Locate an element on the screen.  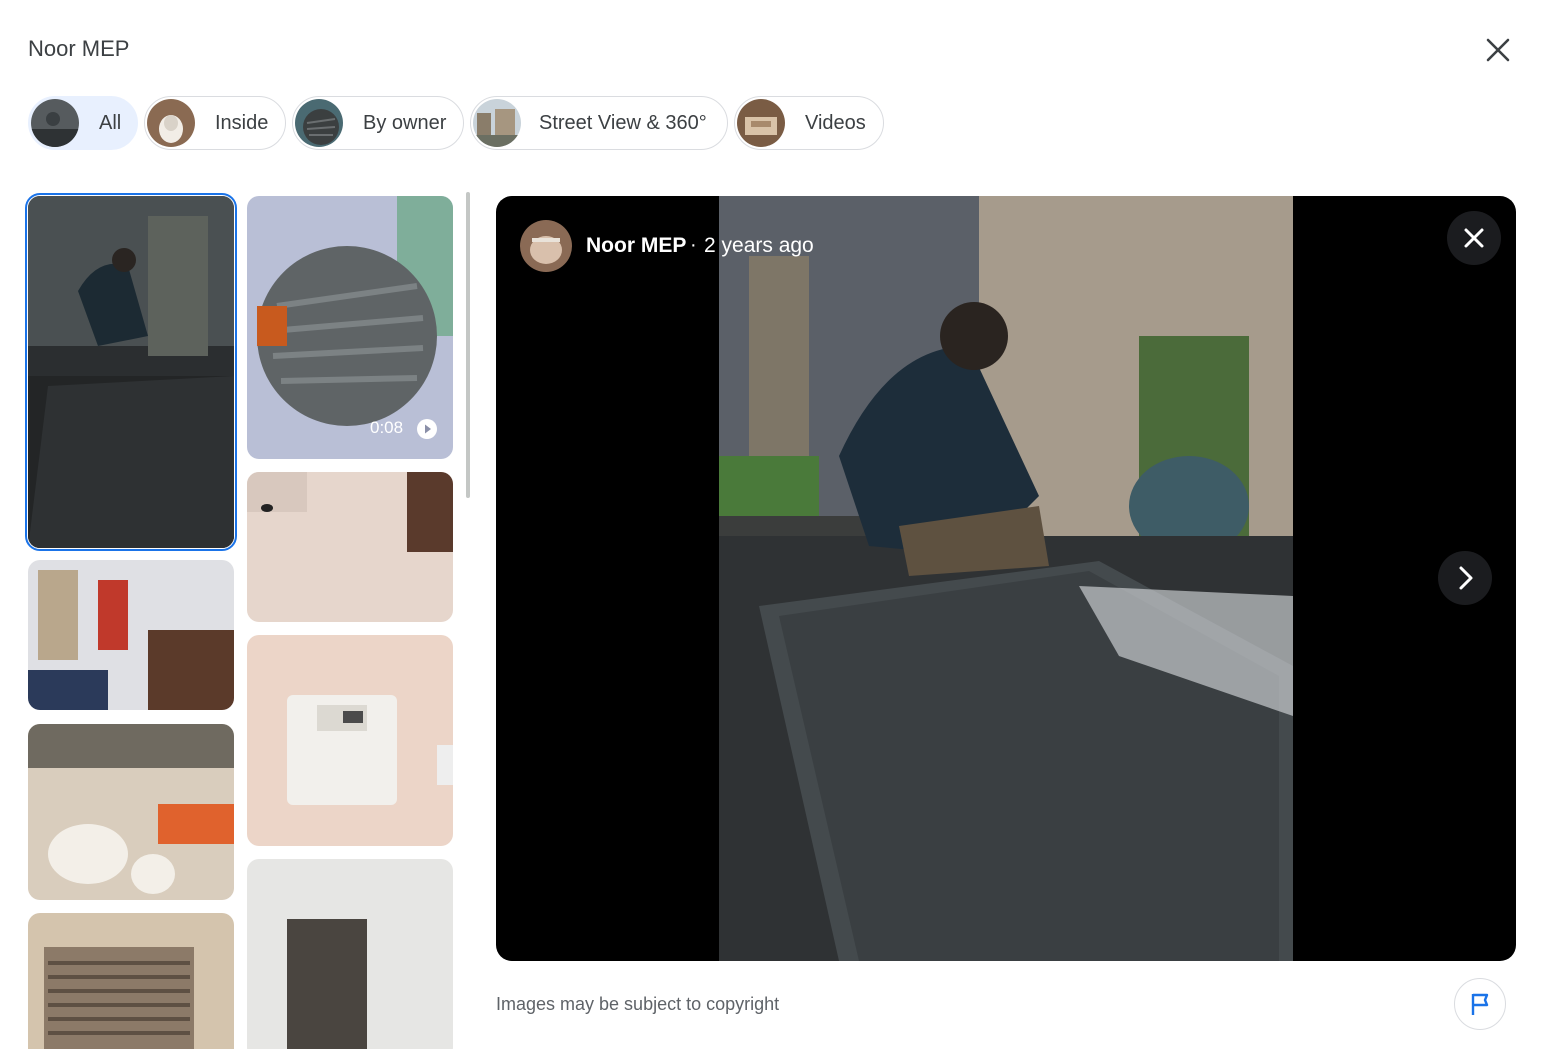
chip-street-view: Street View & 360° is located at coordinates (599, 123).